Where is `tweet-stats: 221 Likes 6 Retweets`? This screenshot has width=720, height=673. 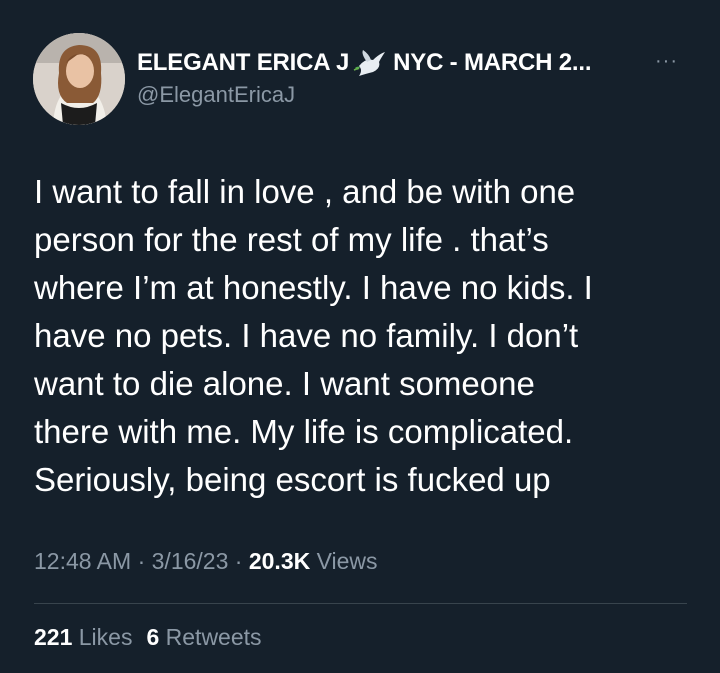 tweet-stats: 221 Likes 6 Retweets is located at coordinates (148, 637).